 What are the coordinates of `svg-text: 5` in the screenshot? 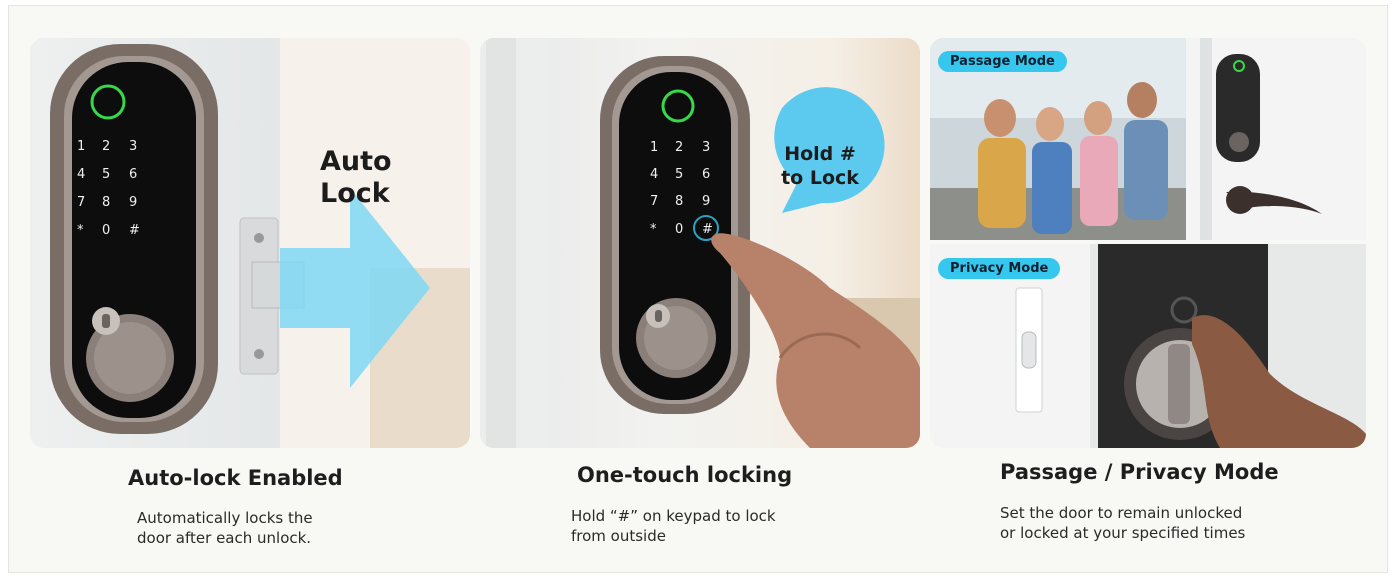 It's located at (679, 174).